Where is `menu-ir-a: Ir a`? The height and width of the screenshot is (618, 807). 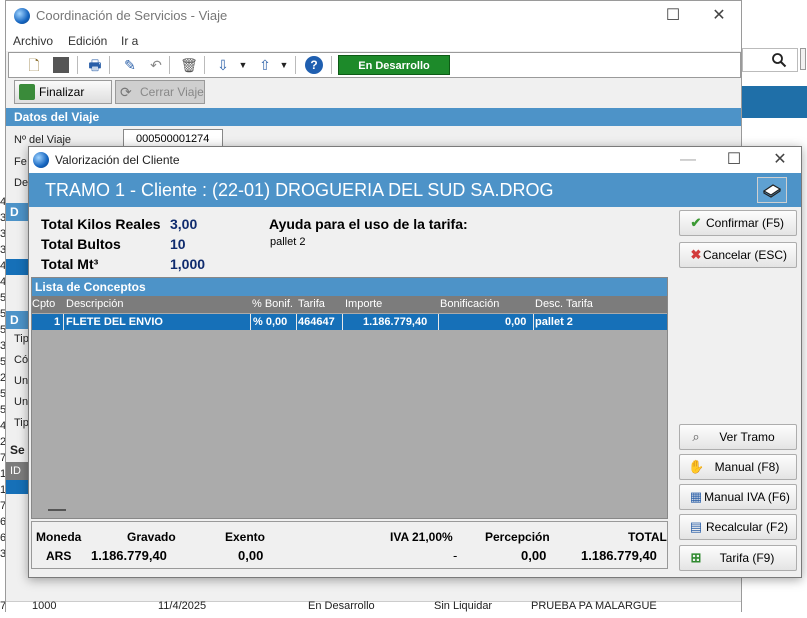
menu-ir-a: Ir a is located at coordinates (129, 41).